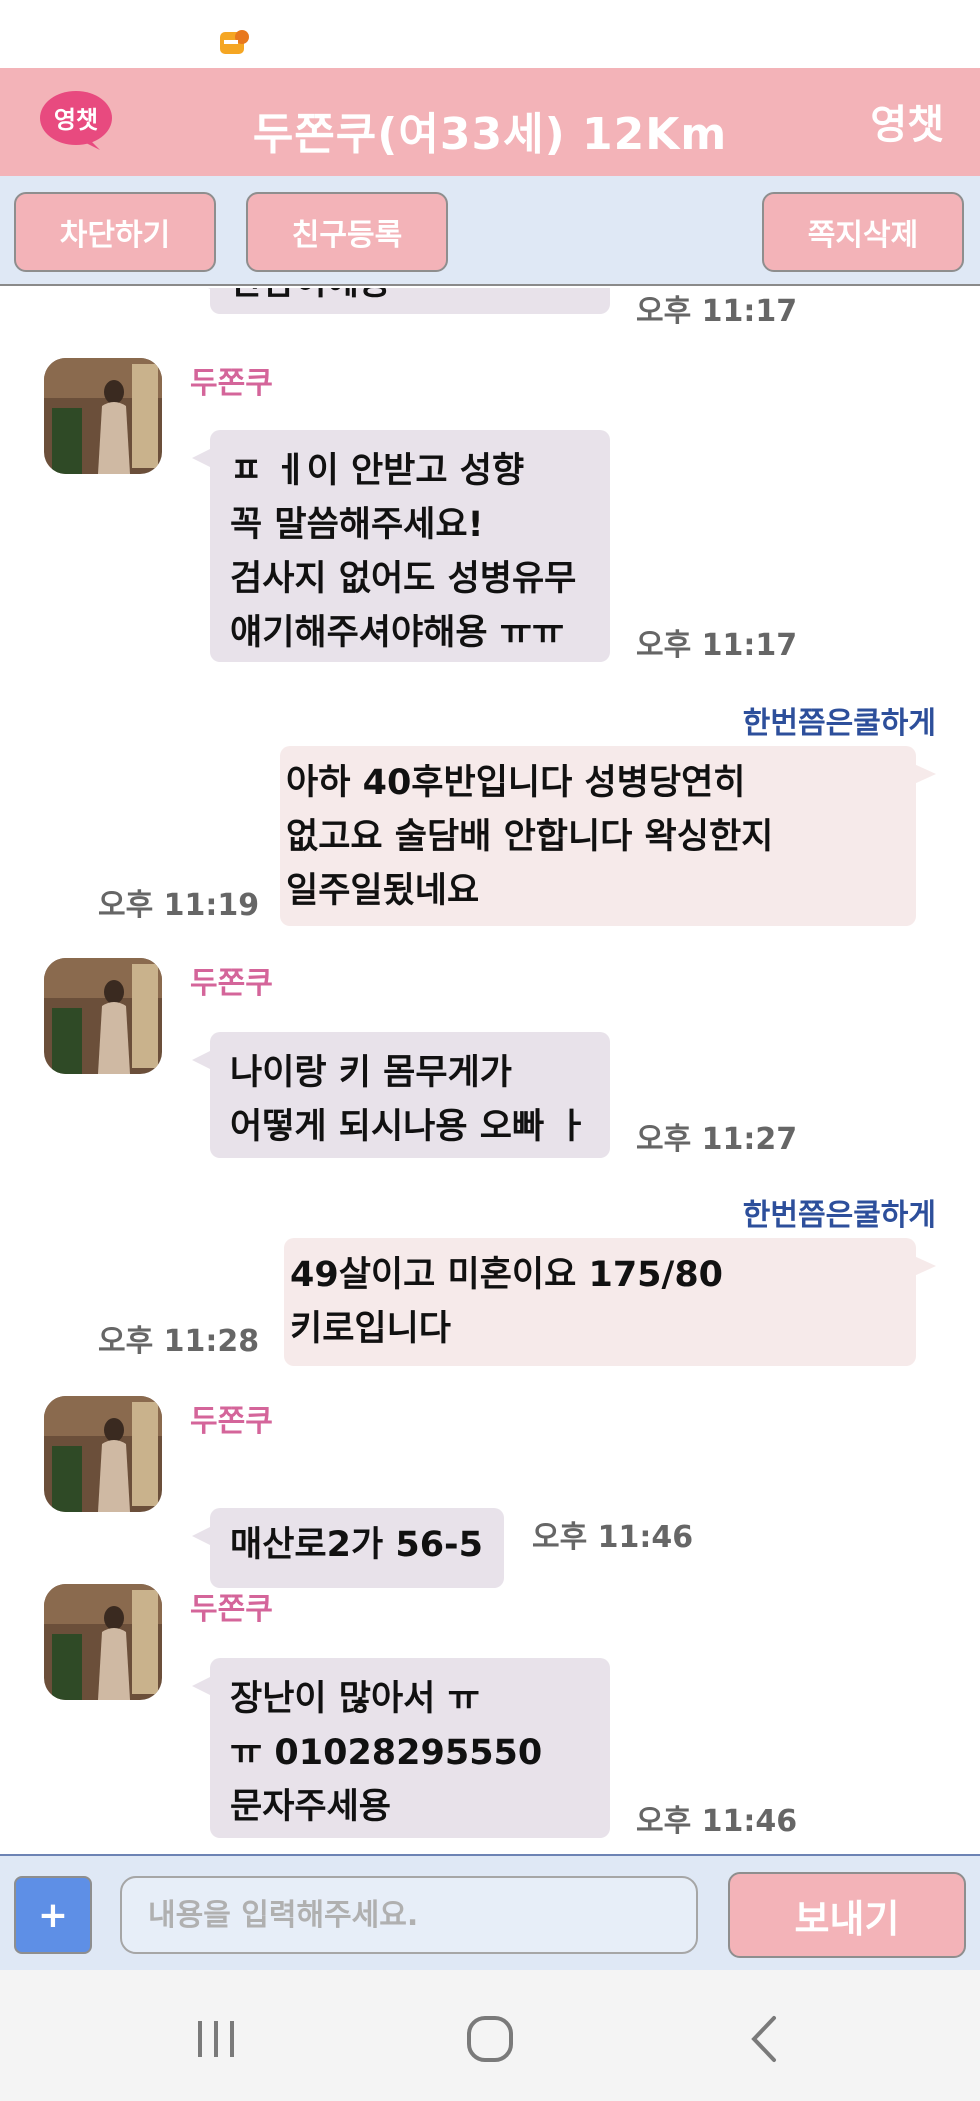 The image size is (980, 2101). I want to click on incoming-message-bubble: 만남이예용, so click(401, 301).